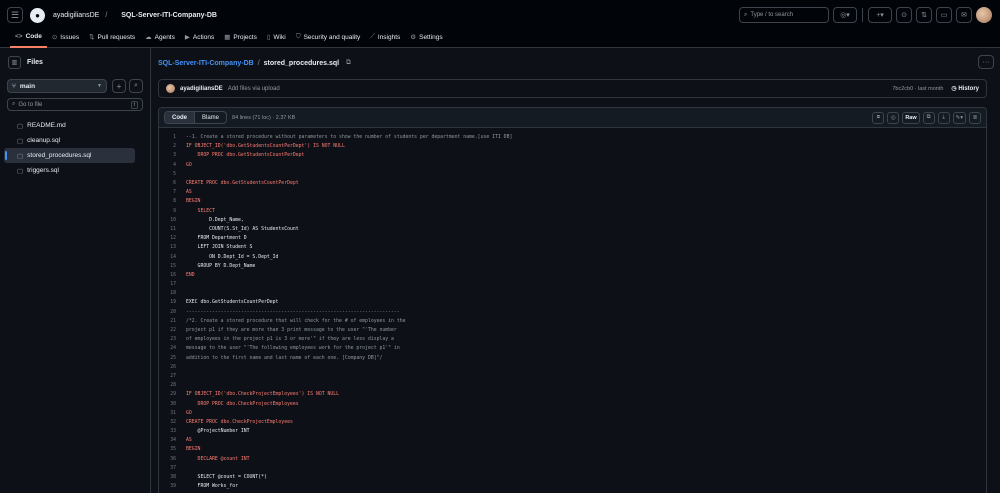  I want to click on commit-author: ayadigiliansDE, so click(201, 89).